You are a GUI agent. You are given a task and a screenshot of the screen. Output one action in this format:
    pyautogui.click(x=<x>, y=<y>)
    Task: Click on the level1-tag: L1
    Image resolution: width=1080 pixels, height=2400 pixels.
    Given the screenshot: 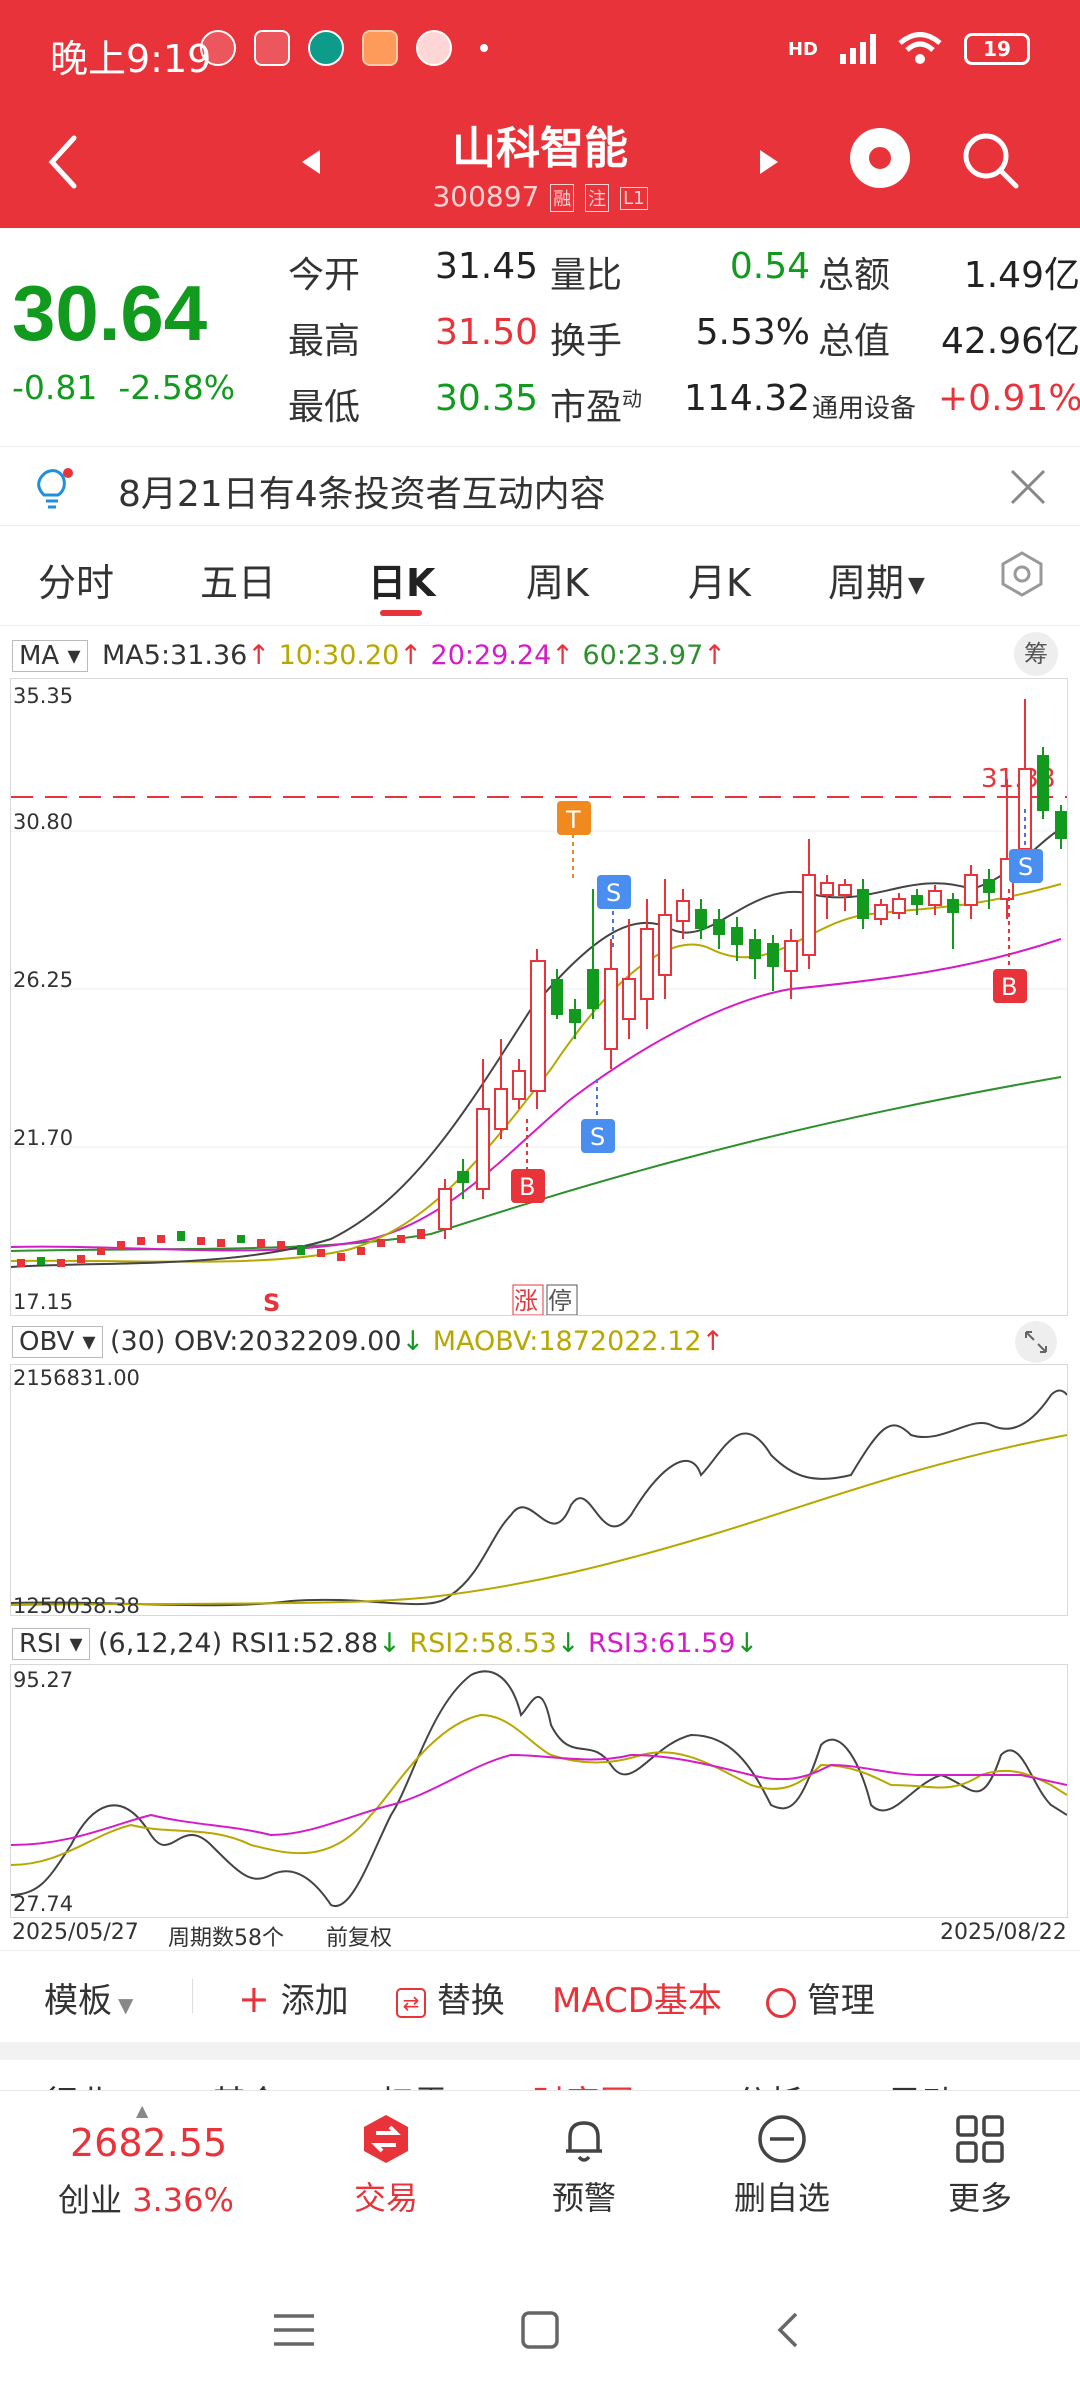 What is the action you would take?
    pyautogui.click(x=634, y=198)
    